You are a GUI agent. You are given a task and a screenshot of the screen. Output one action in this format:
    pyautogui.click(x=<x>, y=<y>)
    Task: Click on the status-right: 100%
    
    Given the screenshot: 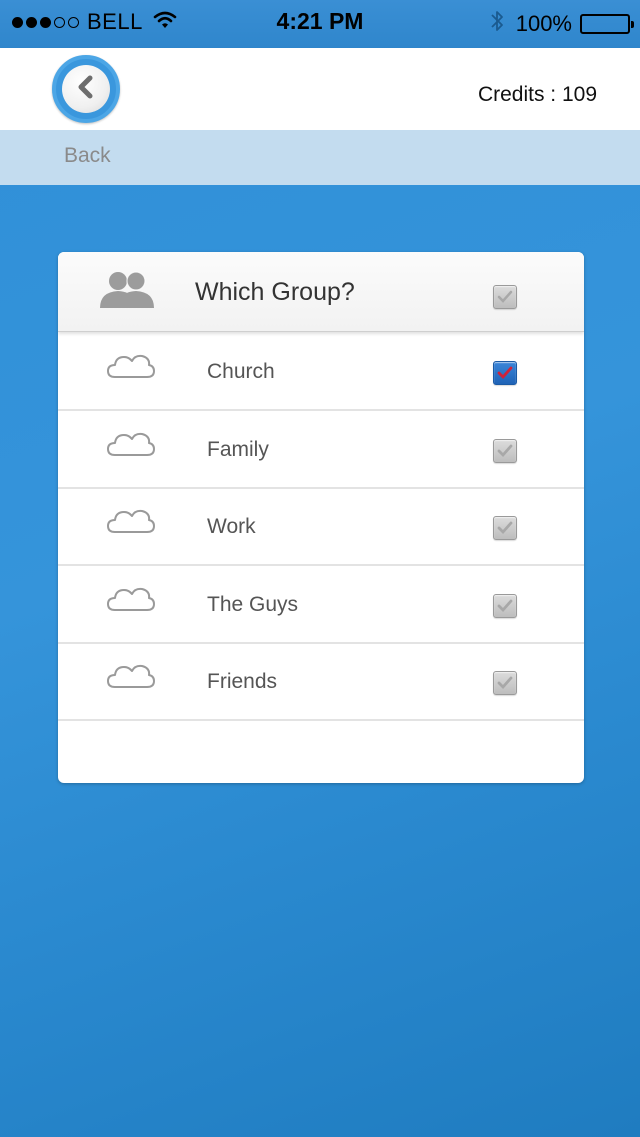 What is the action you would take?
    pyautogui.click(x=562, y=24)
    